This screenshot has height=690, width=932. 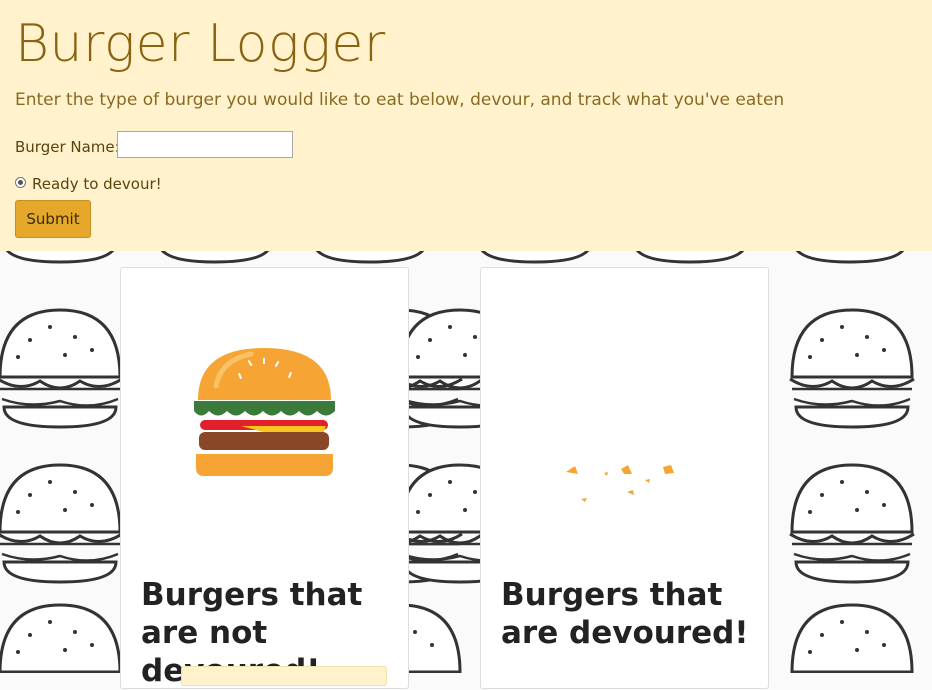 I want to click on page-title: Burger Logger, so click(x=200, y=44).